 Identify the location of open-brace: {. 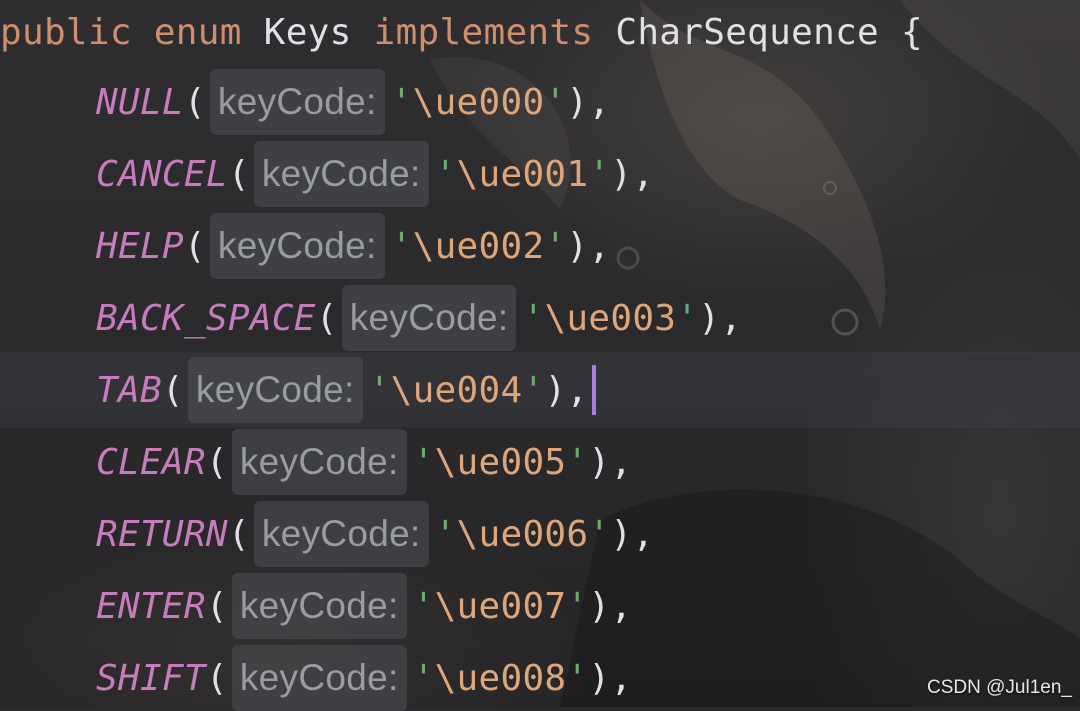
(912, 32).